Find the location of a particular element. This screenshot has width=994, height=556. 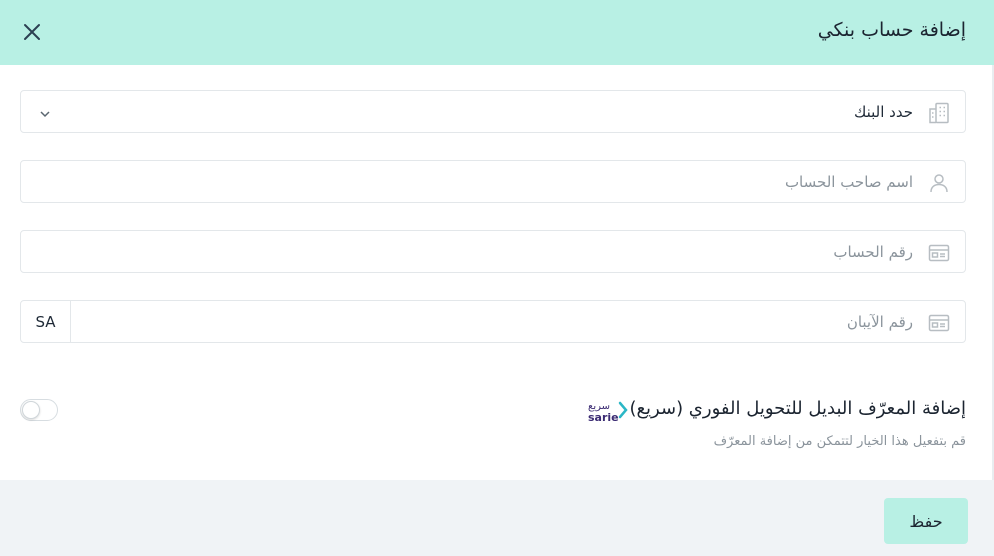

dialog-header: إضافة حساب بنكي is located at coordinates (497, 32).